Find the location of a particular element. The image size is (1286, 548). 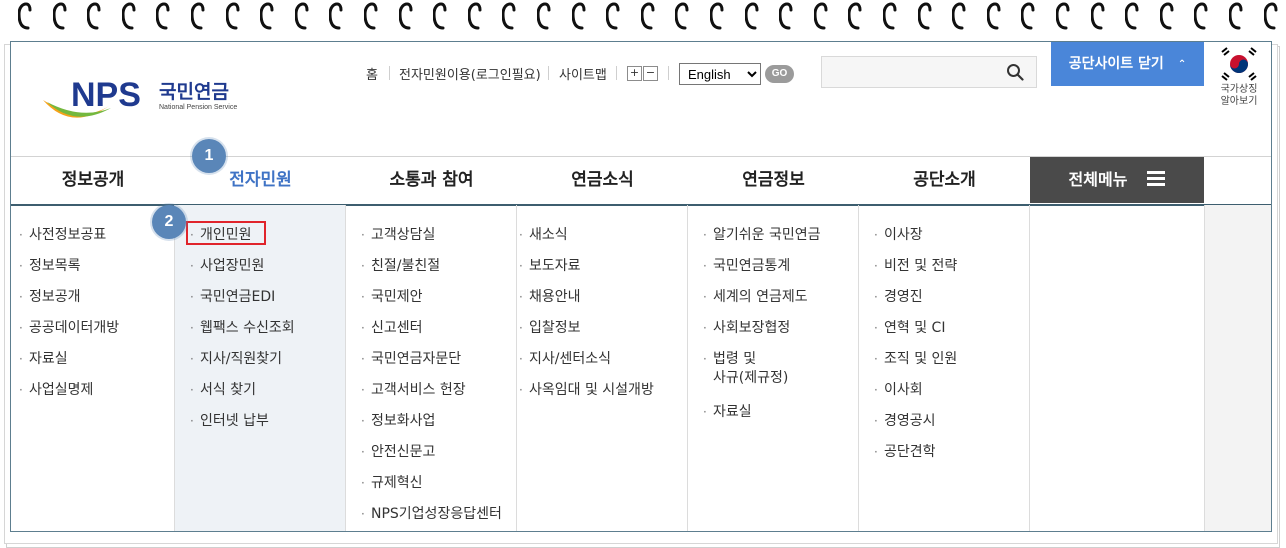

submenu-item-pension-news: · 보도자료 is located at coordinates (550, 266).